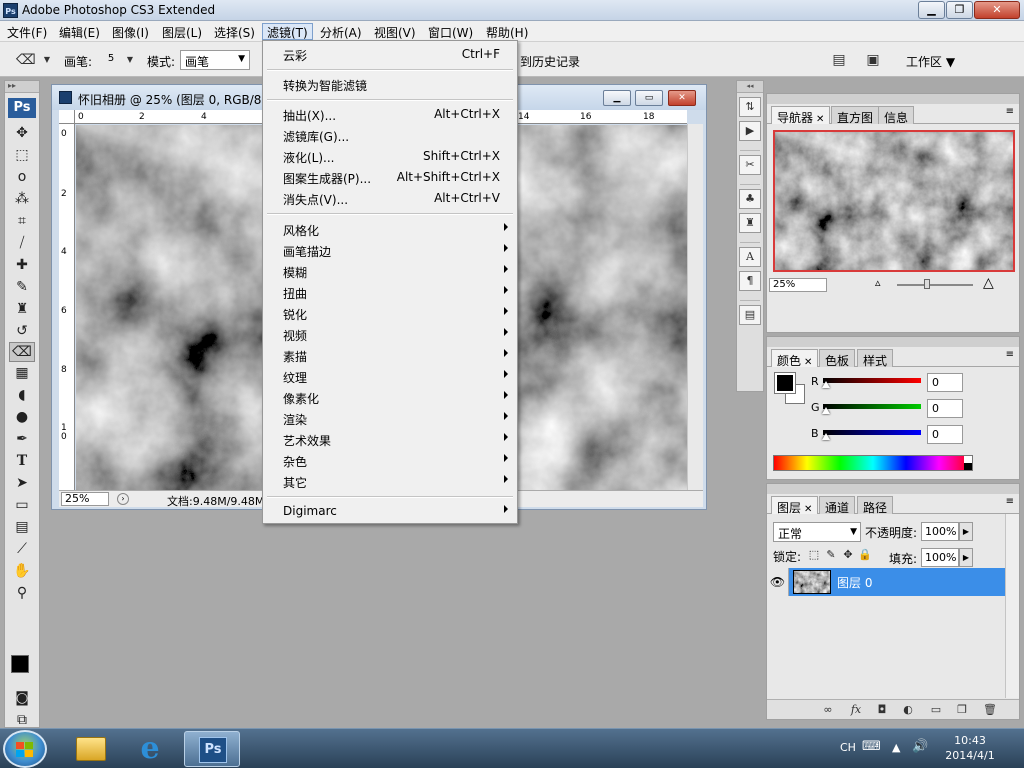 The height and width of the screenshot is (768, 1024). Describe the element at coordinates (750, 315) in the screenshot. I see `layer-comps-icon: ▤` at that location.